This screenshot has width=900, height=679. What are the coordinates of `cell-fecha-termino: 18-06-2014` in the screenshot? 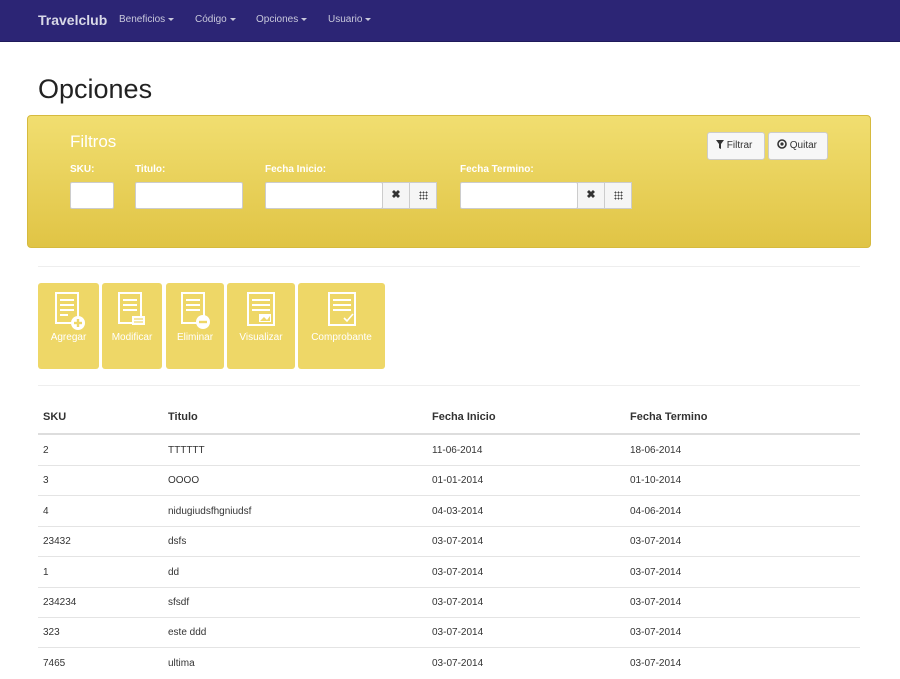 It's located at (656, 450).